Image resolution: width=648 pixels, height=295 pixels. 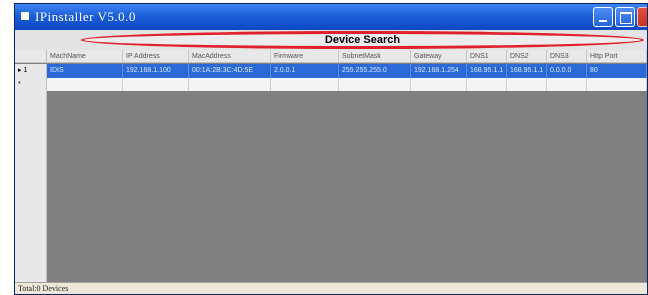 What do you see at coordinates (331, 288) in the screenshot?
I see `status-bar: Total:0 Devices` at bounding box center [331, 288].